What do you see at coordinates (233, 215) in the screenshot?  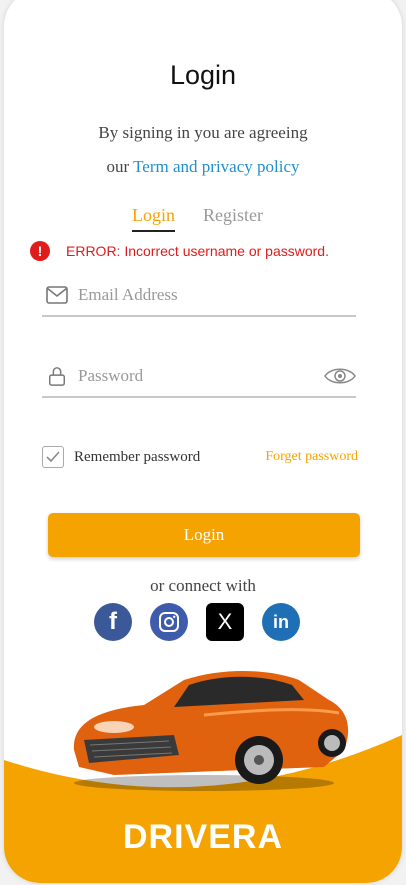 I see `tab-register: Register` at bounding box center [233, 215].